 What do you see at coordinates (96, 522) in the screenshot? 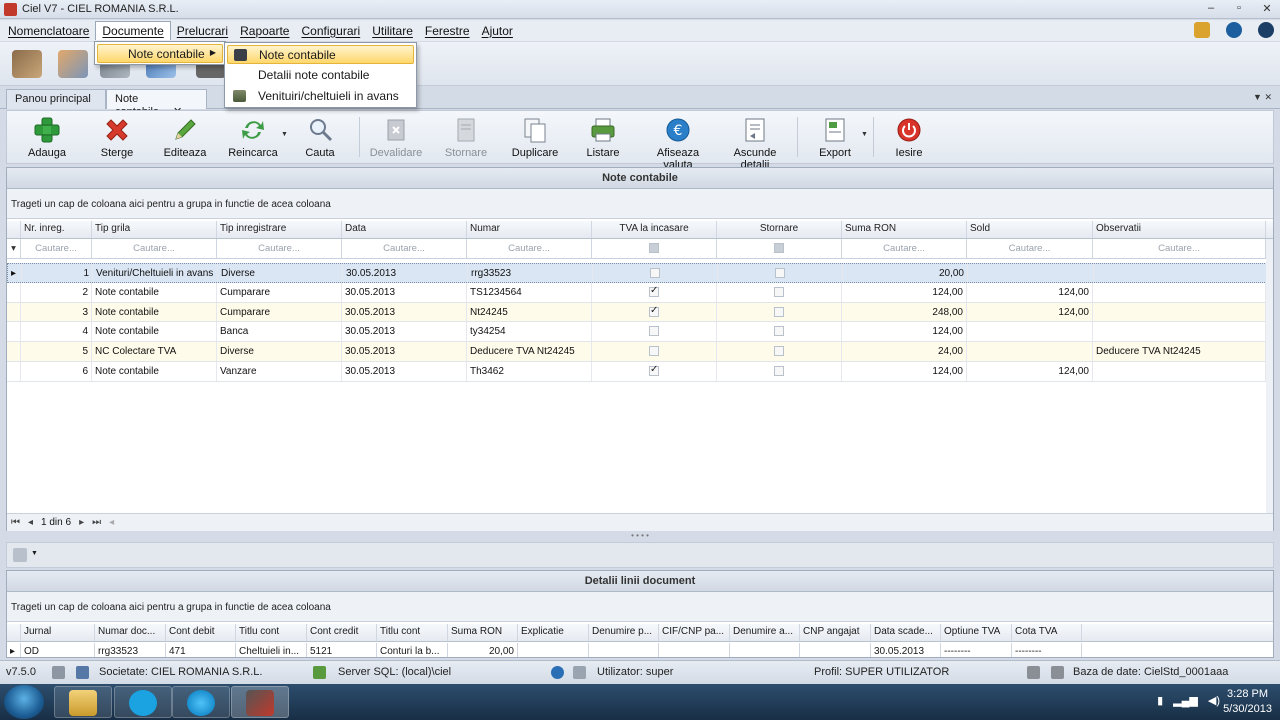
I see `last-page-icon: ⏭` at bounding box center [96, 522].